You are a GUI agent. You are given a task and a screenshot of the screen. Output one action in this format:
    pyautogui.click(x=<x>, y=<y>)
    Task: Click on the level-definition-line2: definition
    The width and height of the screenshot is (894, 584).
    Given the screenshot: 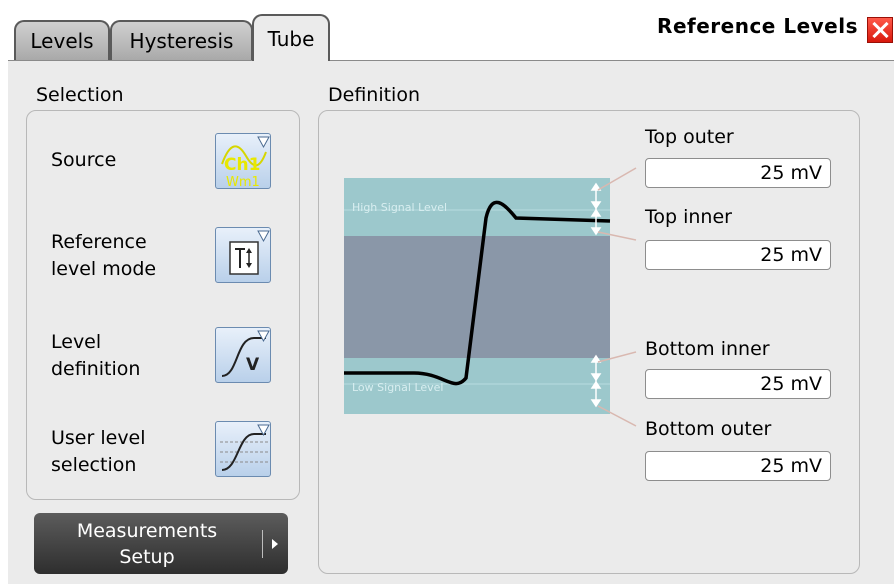 What is the action you would take?
    pyautogui.click(x=96, y=369)
    